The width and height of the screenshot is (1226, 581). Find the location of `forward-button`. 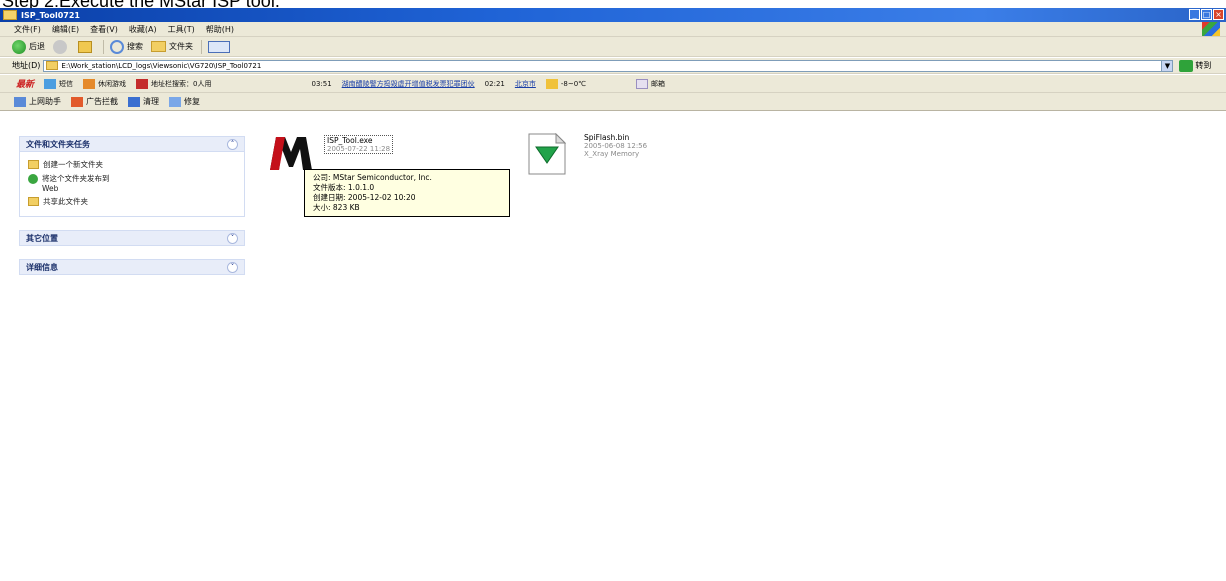

forward-button is located at coordinates (61, 46).